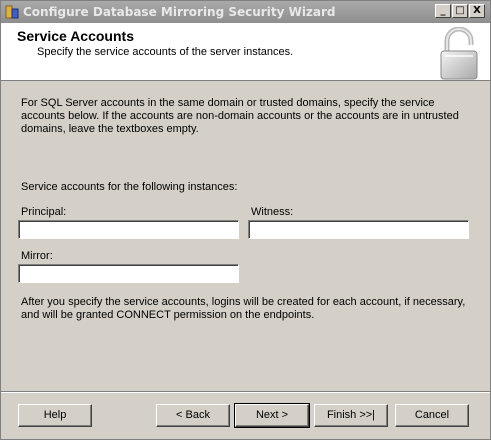  What do you see at coordinates (128, 273) in the screenshot?
I see `mirror-input` at bounding box center [128, 273].